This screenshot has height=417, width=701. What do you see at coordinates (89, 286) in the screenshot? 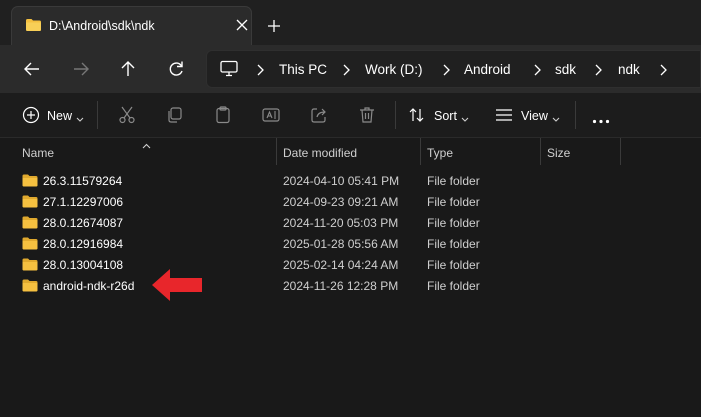
I see `file-name: android-ndk-r26d` at bounding box center [89, 286].